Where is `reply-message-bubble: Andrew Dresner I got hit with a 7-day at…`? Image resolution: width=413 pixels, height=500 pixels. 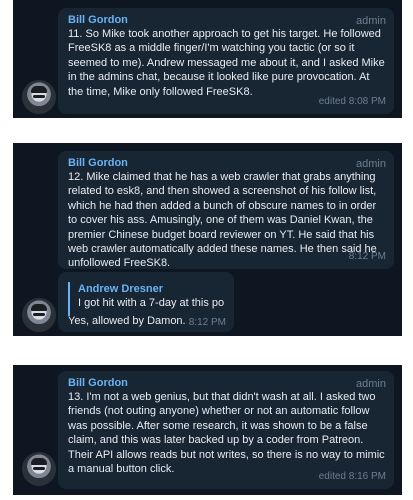 reply-message-bubble: Andrew Dresner I got hit with a 7-day at… is located at coordinates (146, 302).